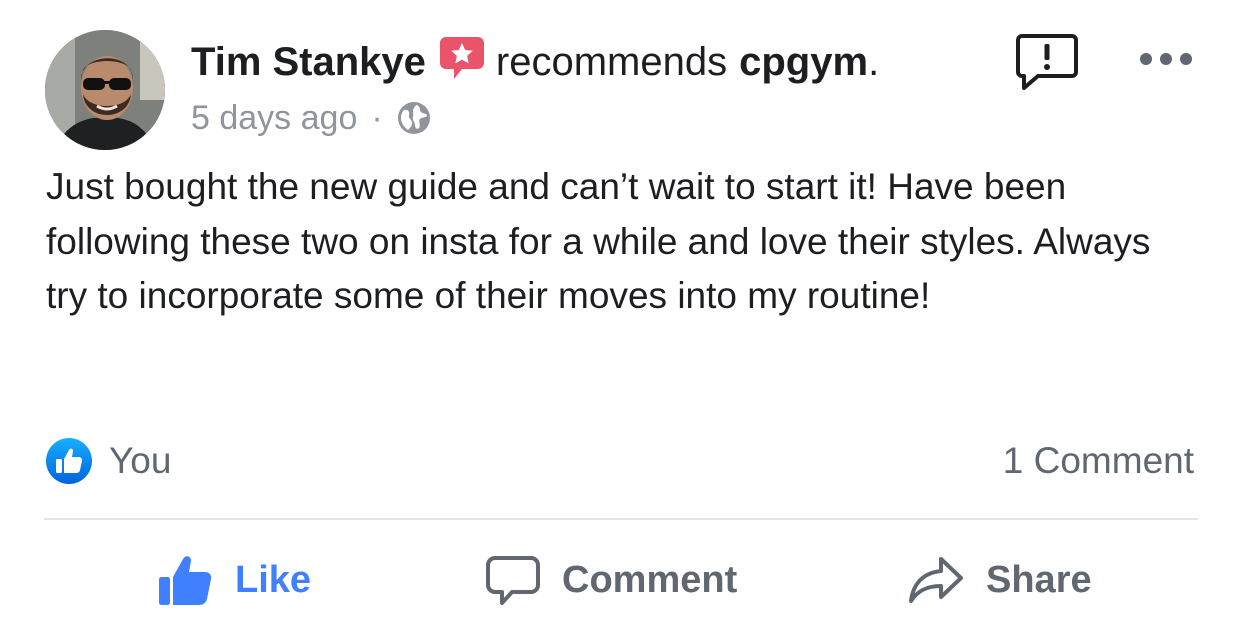  I want to click on report-icon, so click(1047, 62).